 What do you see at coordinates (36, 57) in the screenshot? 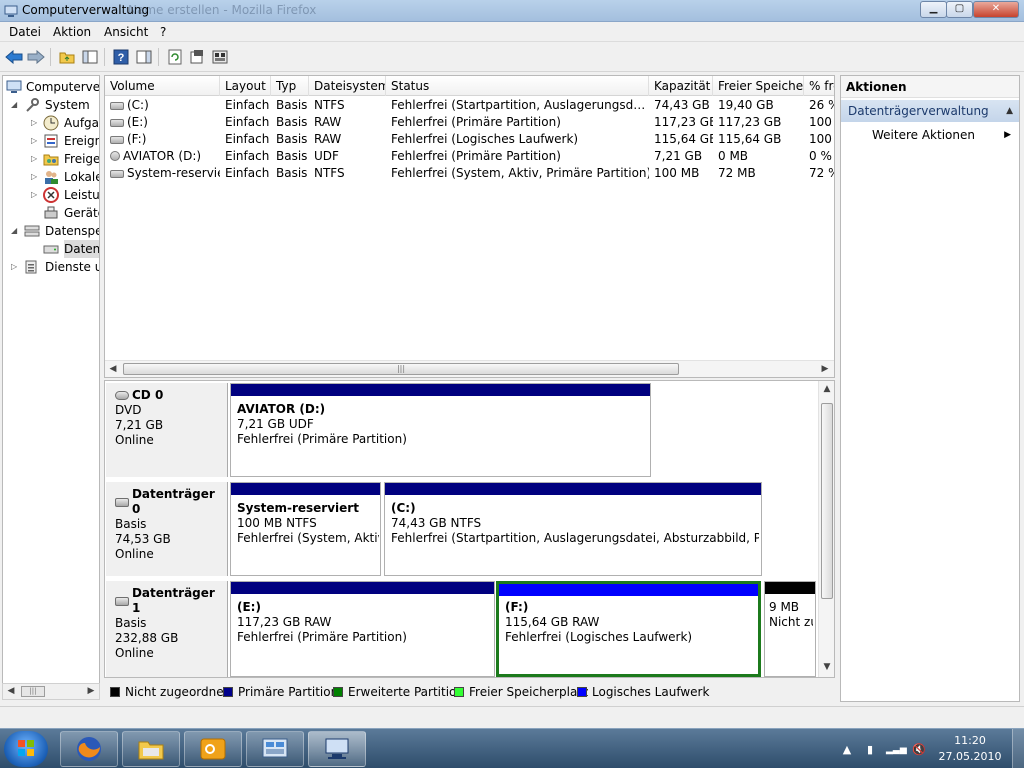
I see `forward-icon` at bounding box center [36, 57].